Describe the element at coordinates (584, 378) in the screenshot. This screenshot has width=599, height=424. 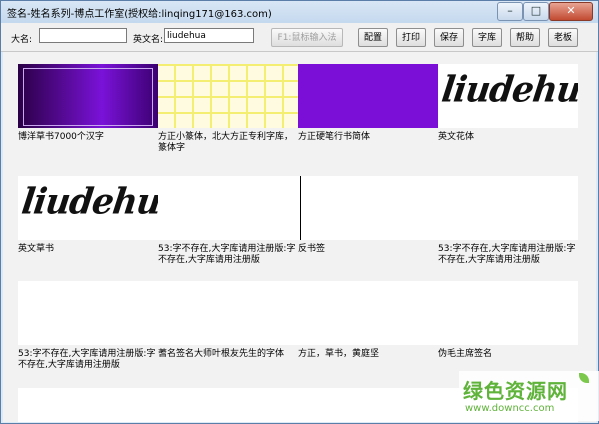
I see `leaf-icon` at that location.